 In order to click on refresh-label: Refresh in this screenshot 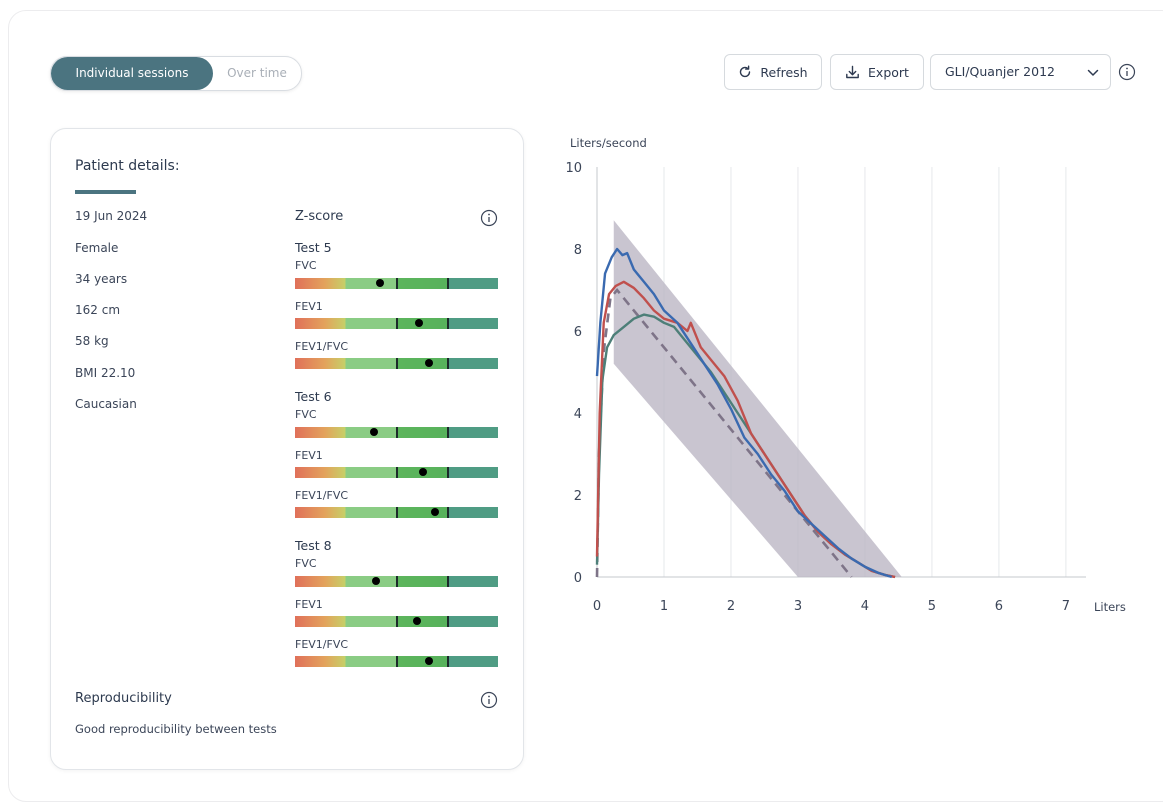, I will do `click(784, 72)`.